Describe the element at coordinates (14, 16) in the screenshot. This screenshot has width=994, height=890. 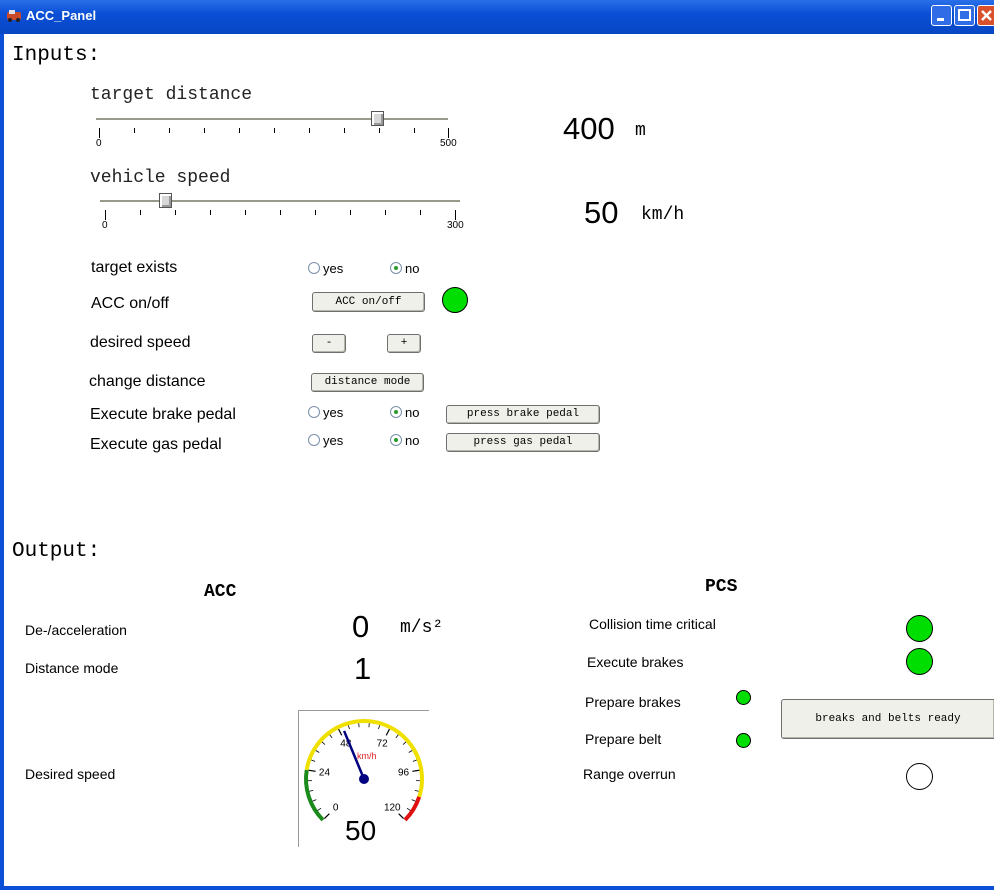
I see `app-icon` at that location.